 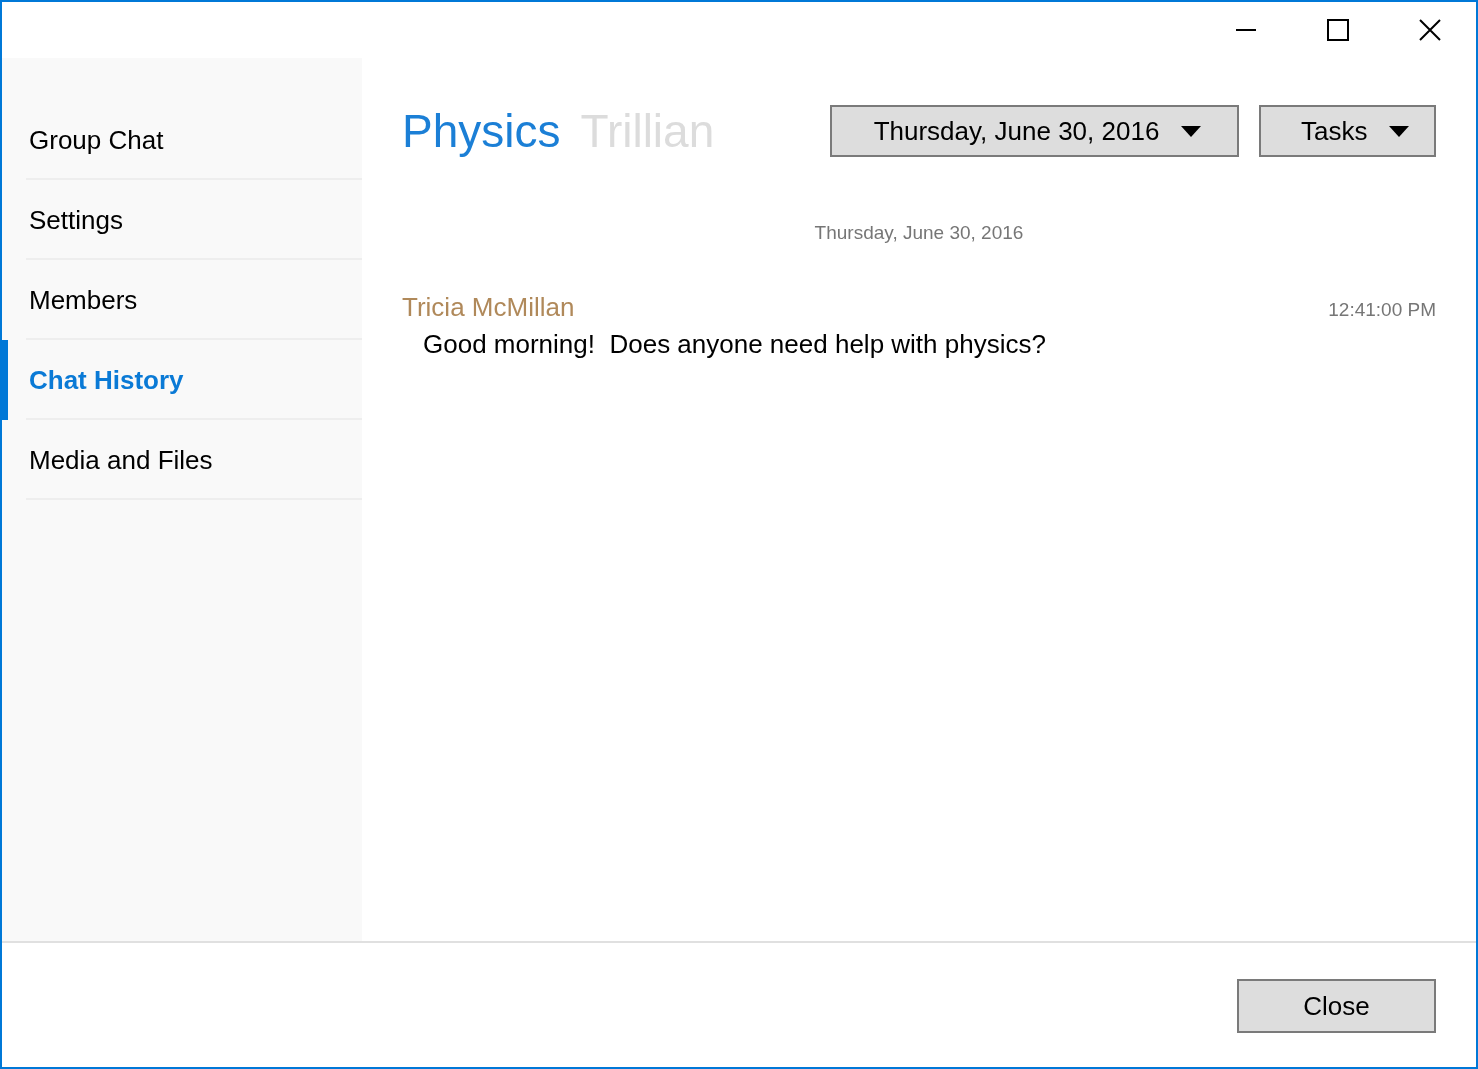 What do you see at coordinates (1336, 1006) in the screenshot?
I see `close-button: Close` at bounding box center [1336, 1006].